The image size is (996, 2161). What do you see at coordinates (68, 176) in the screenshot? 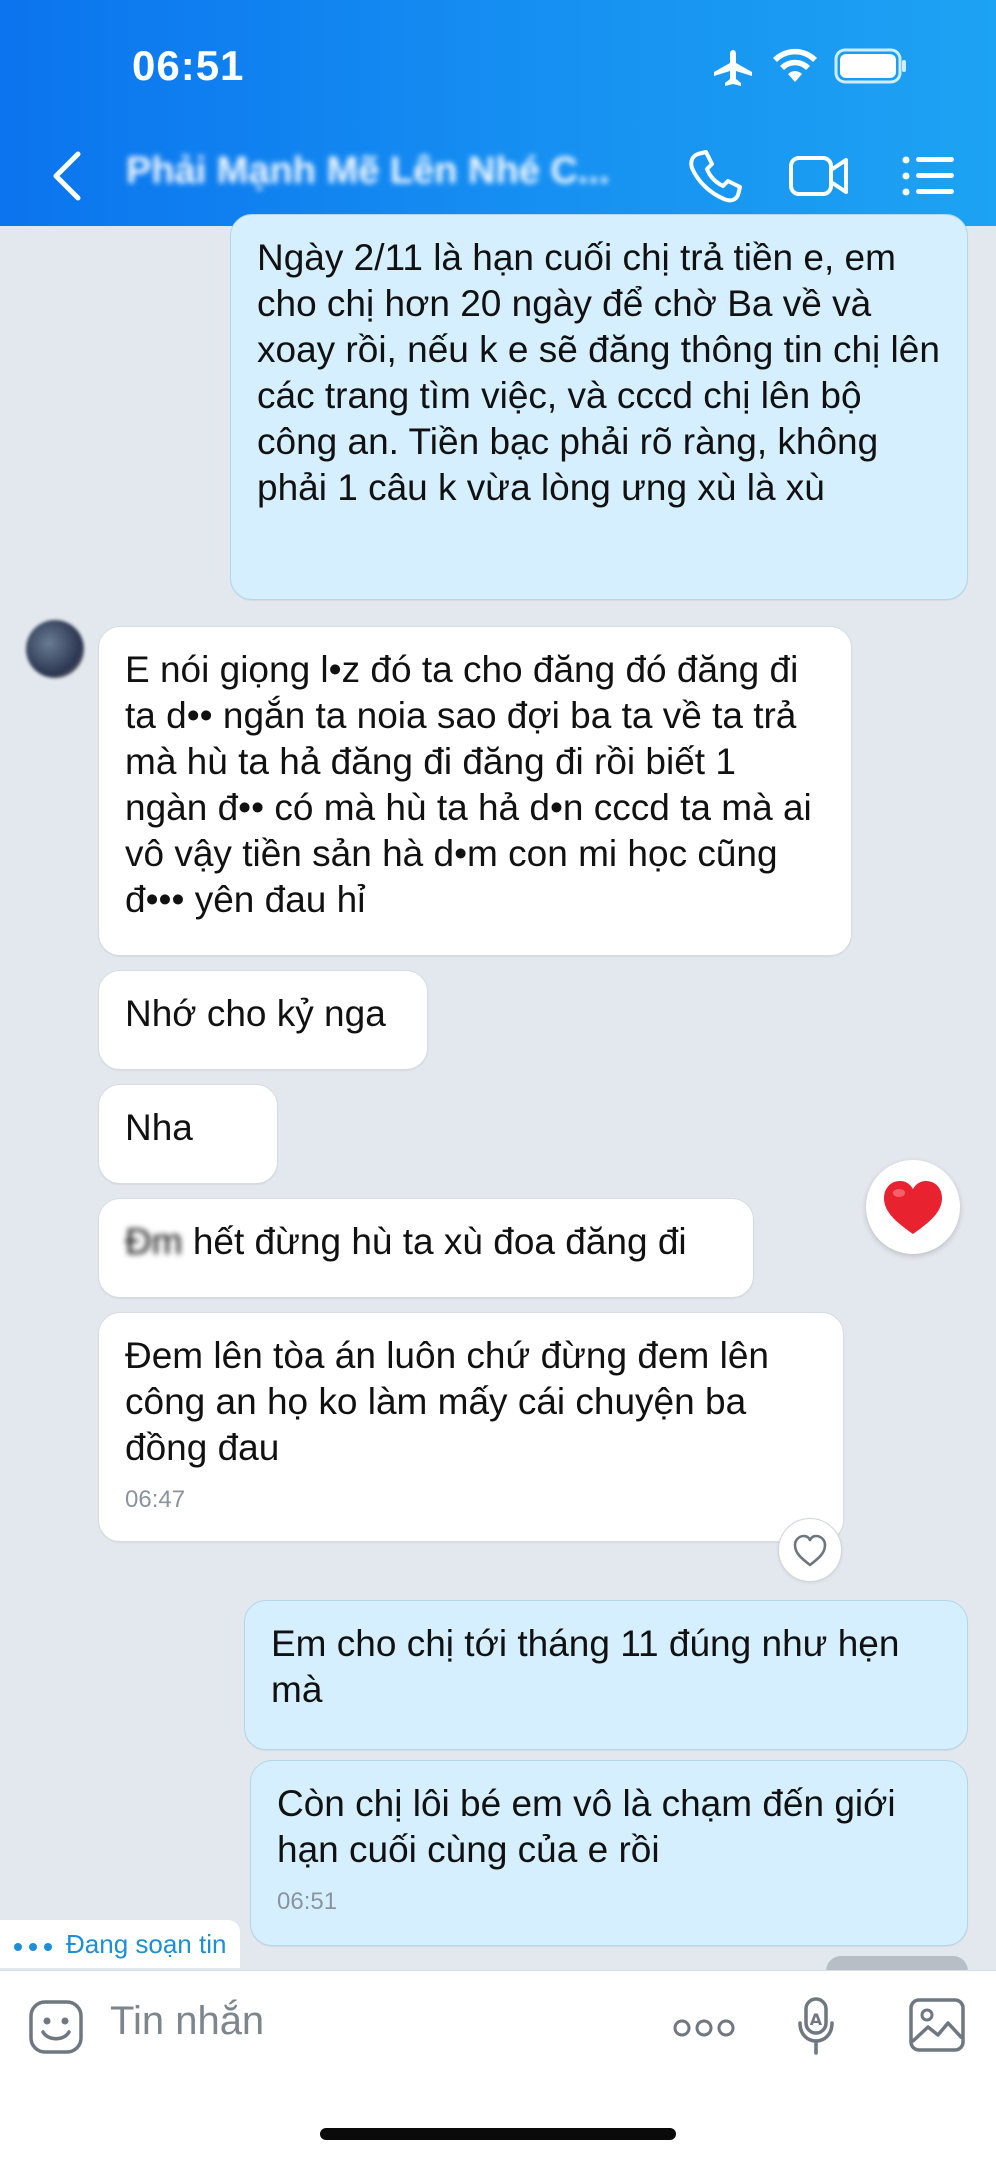
I see `back-chevron-icon` at bounding box center [68, 176].